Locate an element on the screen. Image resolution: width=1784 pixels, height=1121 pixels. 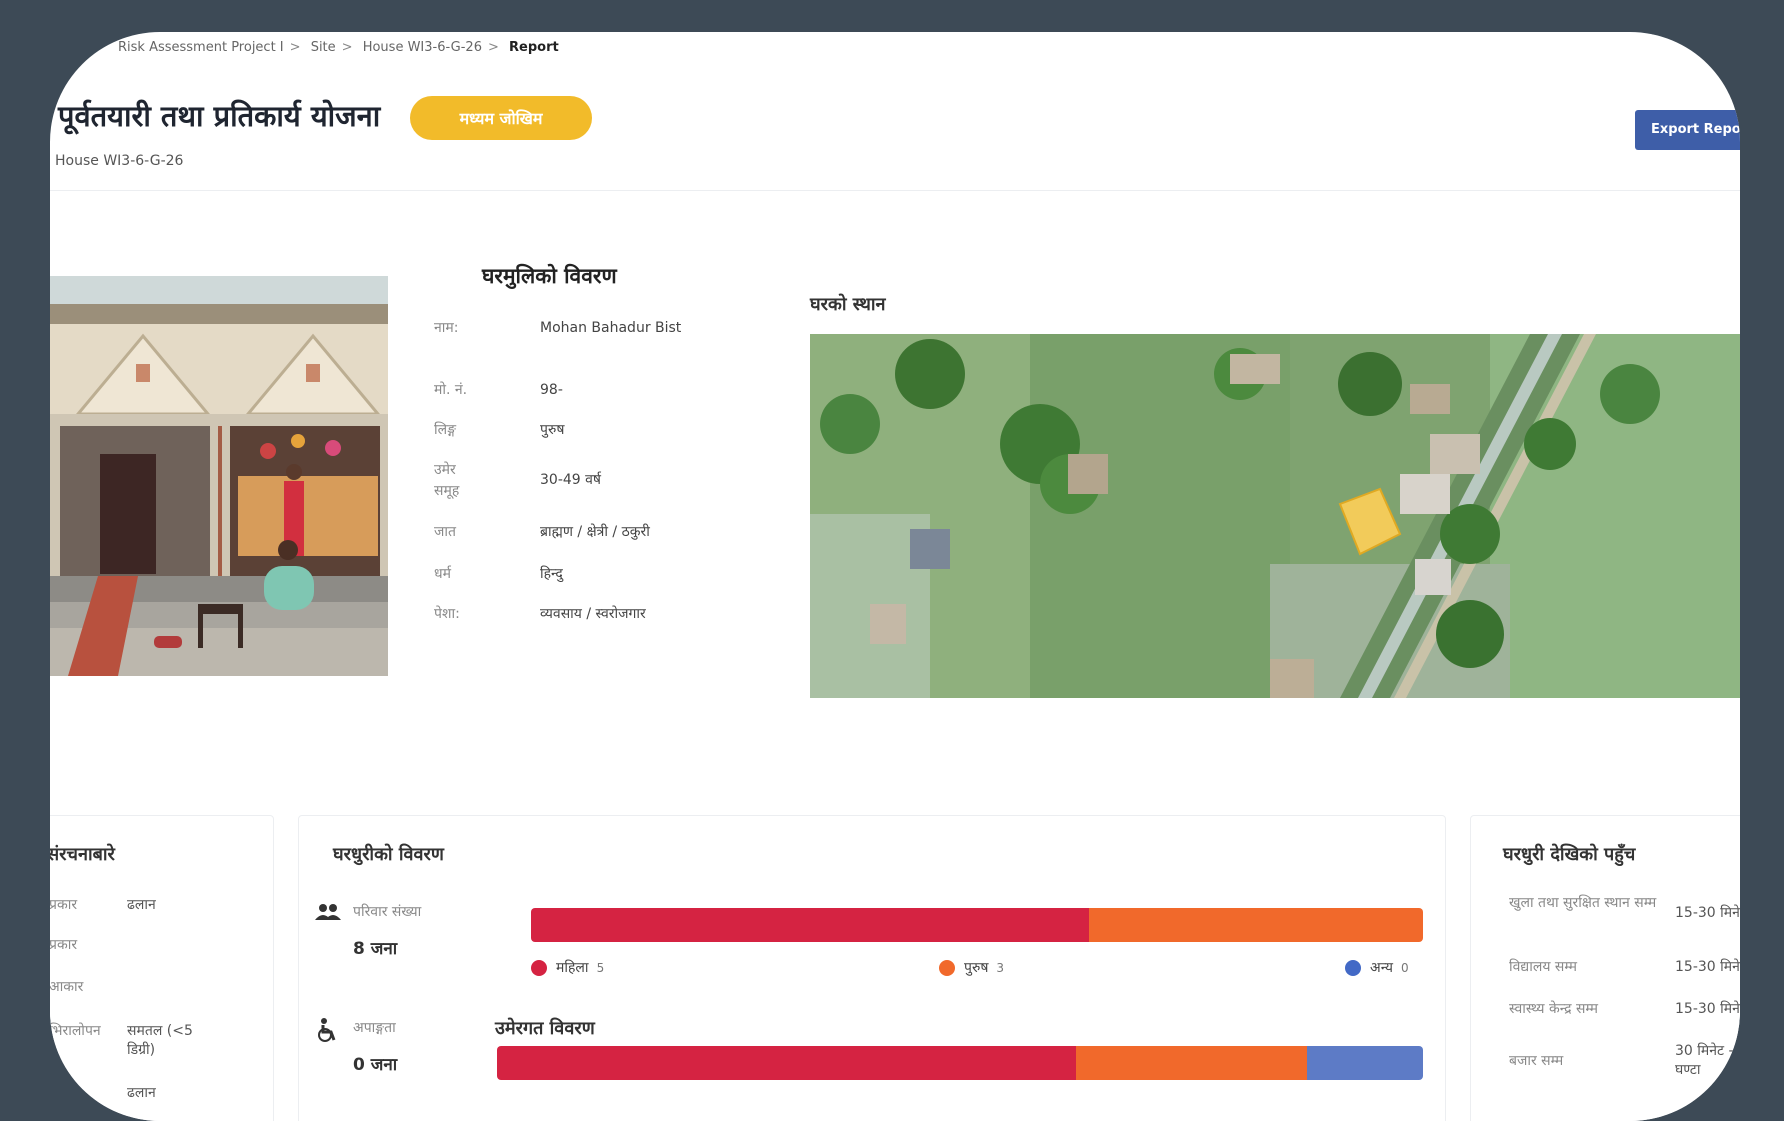
household-card-title: घरधुरीको विवरण is located at coordinates (388, 854).